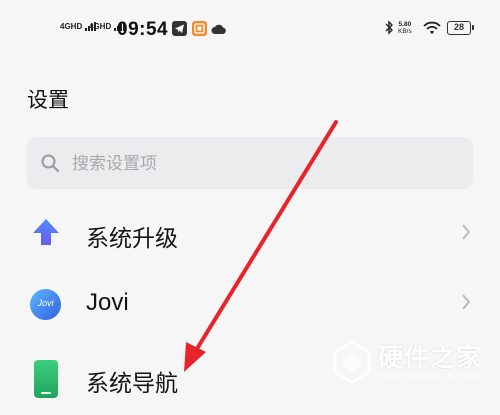 The image size is (500, 415). Describe the element at coordinates (132, 239) in the screenshot. I see `settings-item-label: 系统升级` at that location.